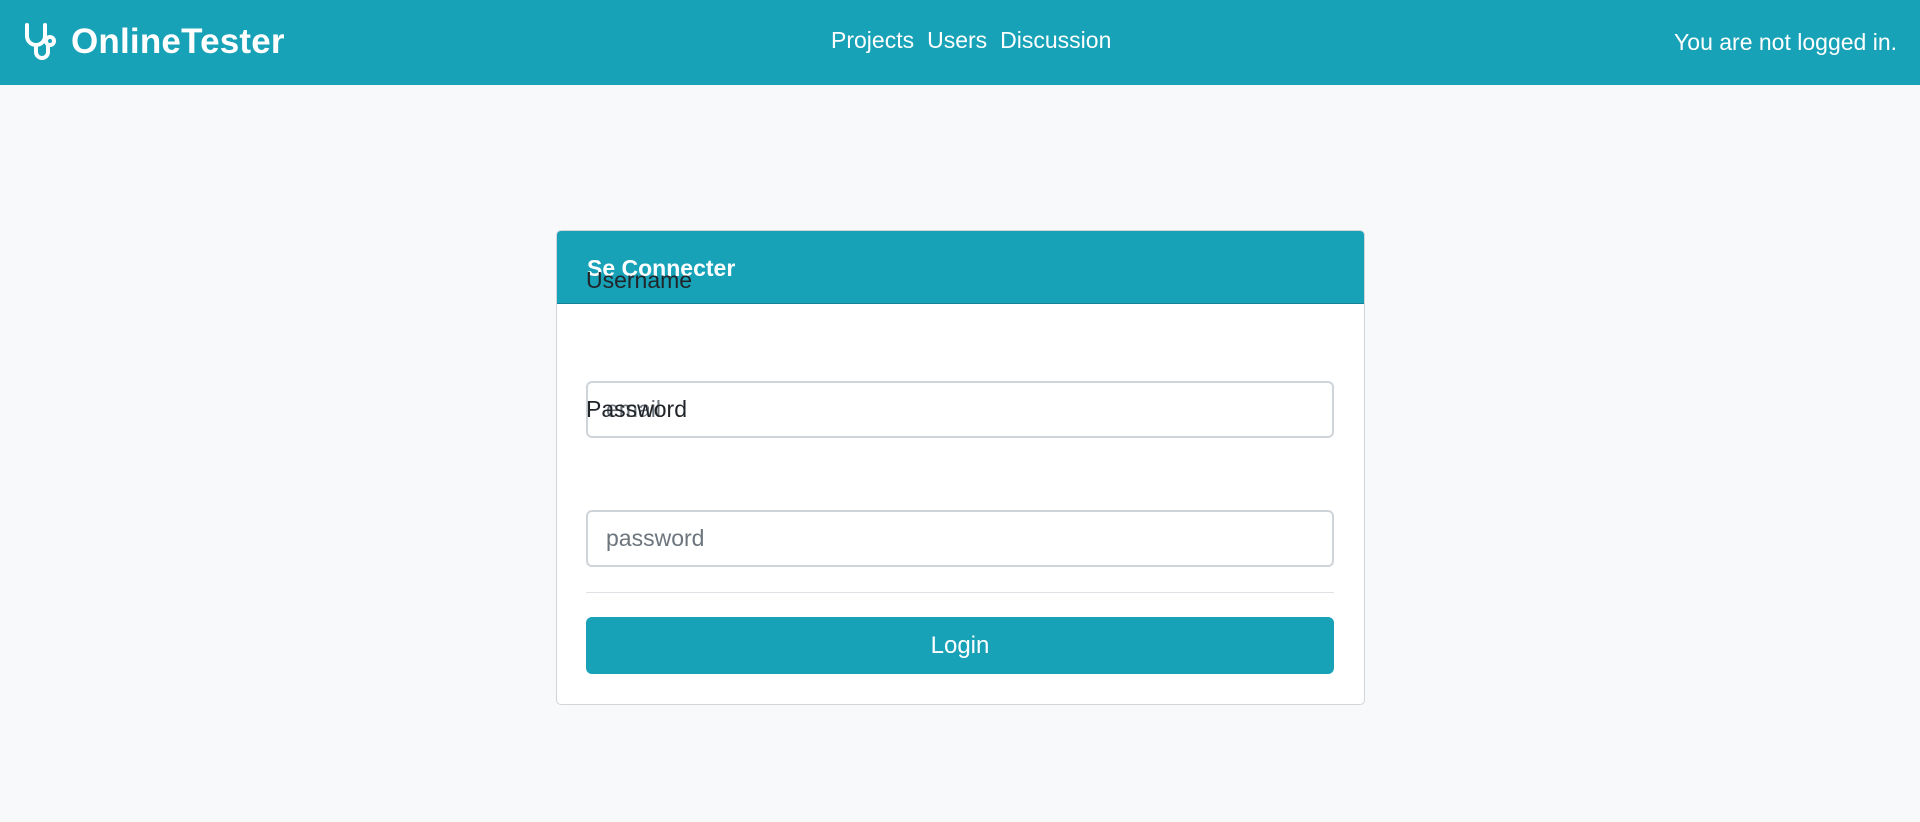  I want to click on username-label: Username, so click(639, 280).